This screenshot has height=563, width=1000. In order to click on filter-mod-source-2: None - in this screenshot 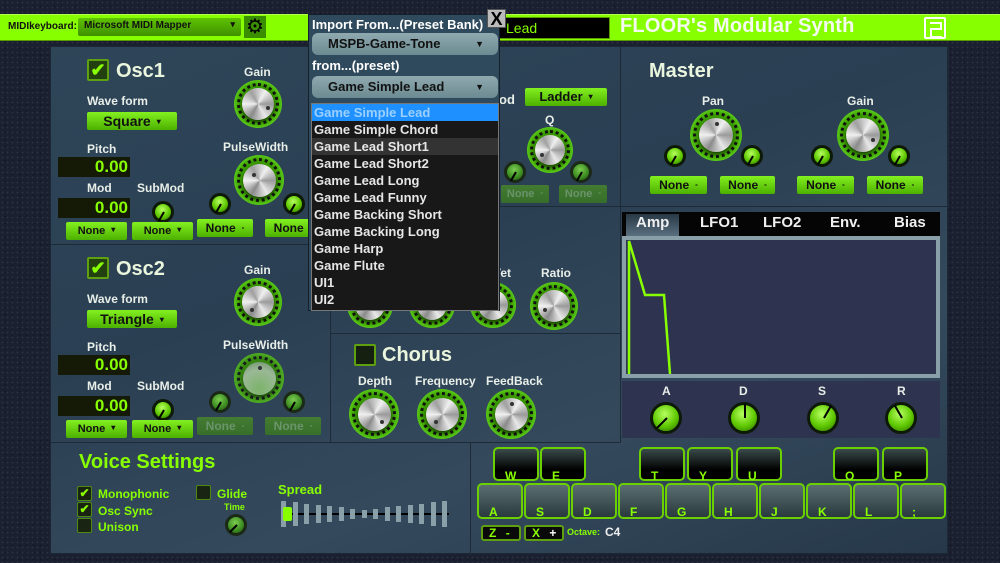, I will do `click(583, 194)`.